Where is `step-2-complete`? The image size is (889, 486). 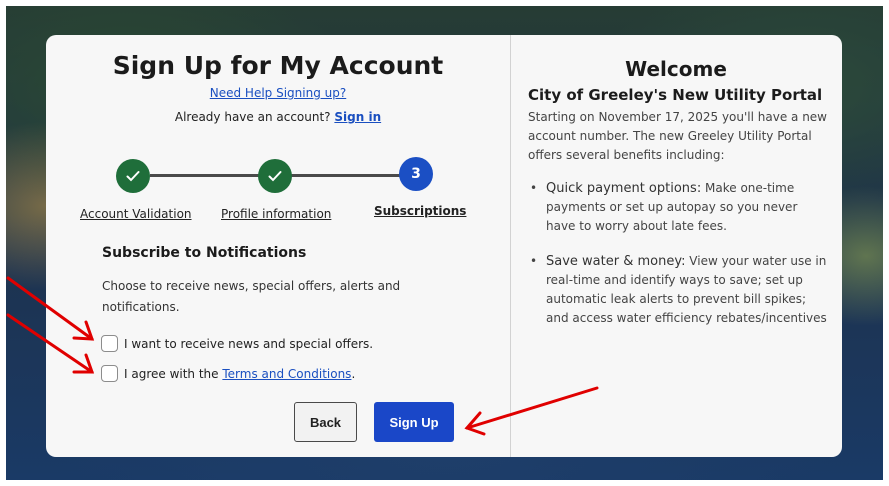 step-2-complete is located at coordinates (275, 176).